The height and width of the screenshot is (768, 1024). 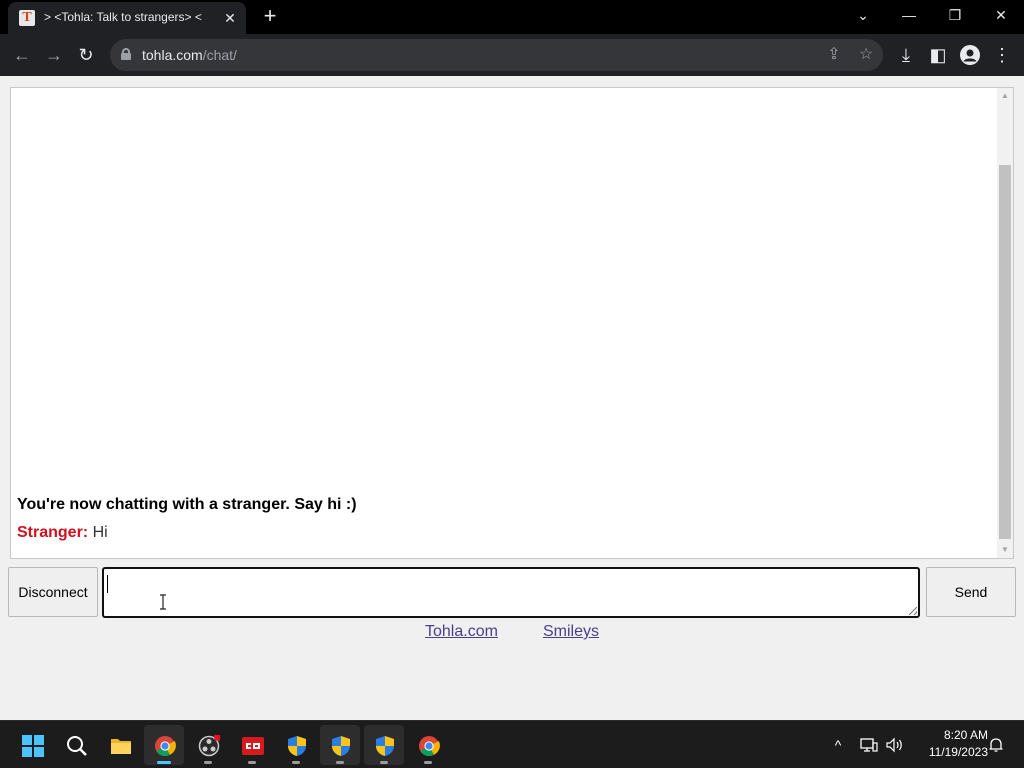 What do you see at coordinates (965, 735) in the screenshot?
I see `clock-time: 8:20 AM` at bounding box center [965, 735].